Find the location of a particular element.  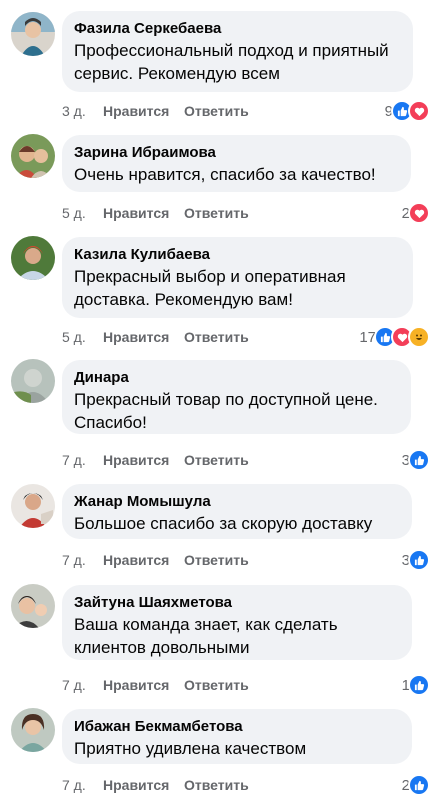

comment-author: Динара is located at coordinates (236, 378).